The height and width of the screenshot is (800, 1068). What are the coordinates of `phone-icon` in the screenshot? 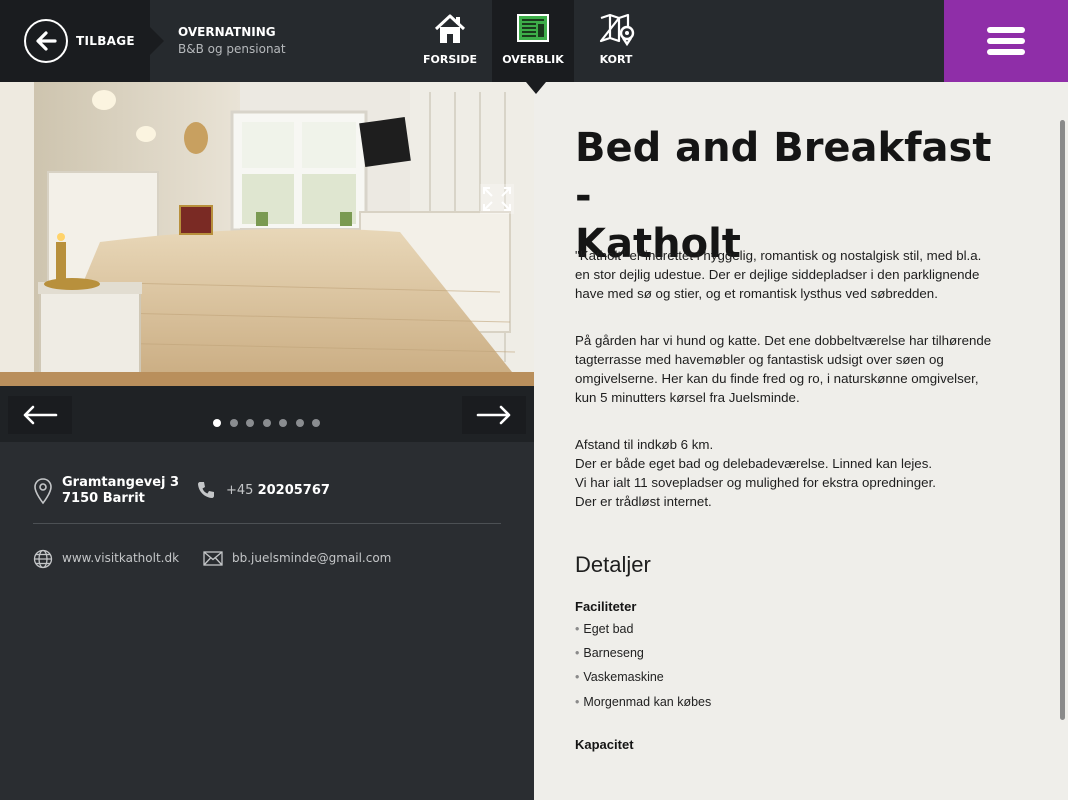 It's located at (206, 490).